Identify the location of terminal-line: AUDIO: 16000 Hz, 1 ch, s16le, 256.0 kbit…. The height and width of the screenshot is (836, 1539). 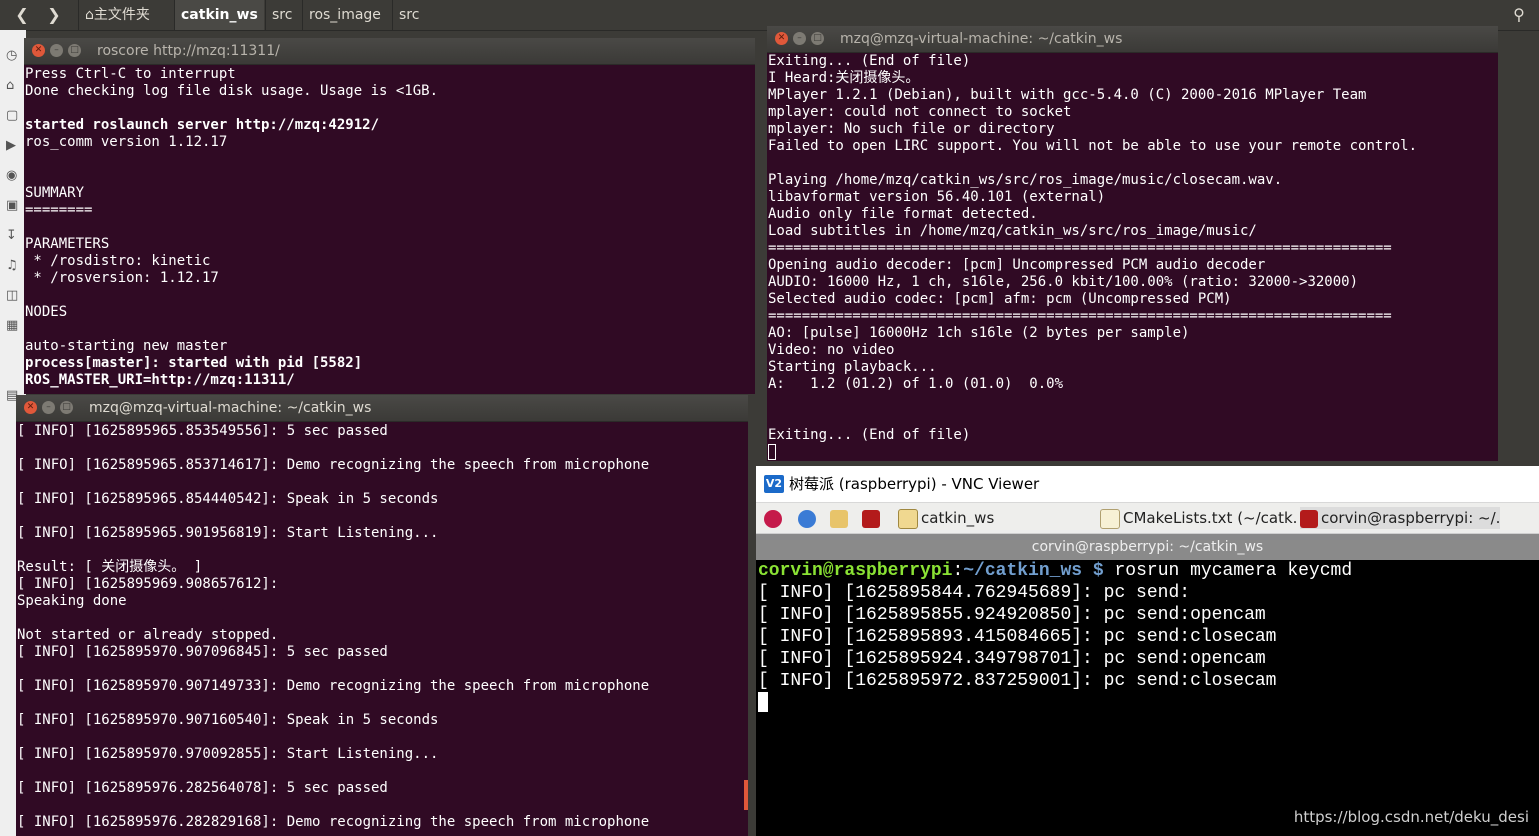
(1063, 282).